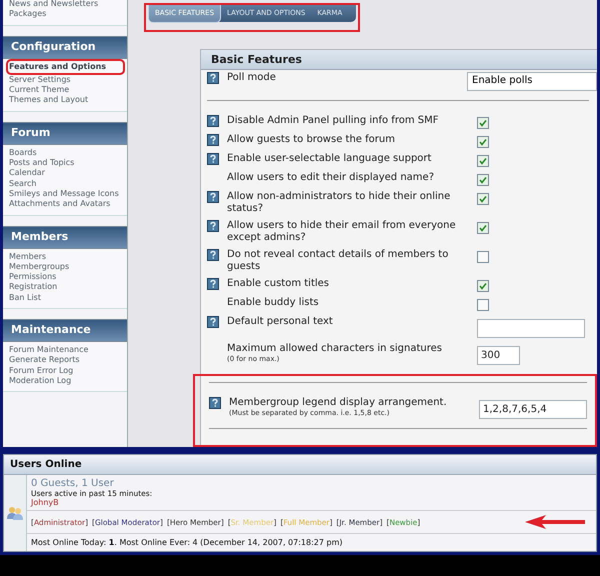 Image resolution: width=600 pixels, height=576 pixels. What do you see at coordinates (65, 298) in the screenshot?
I see `sidebar-link: Ban List` at bounding box center [65, 298].